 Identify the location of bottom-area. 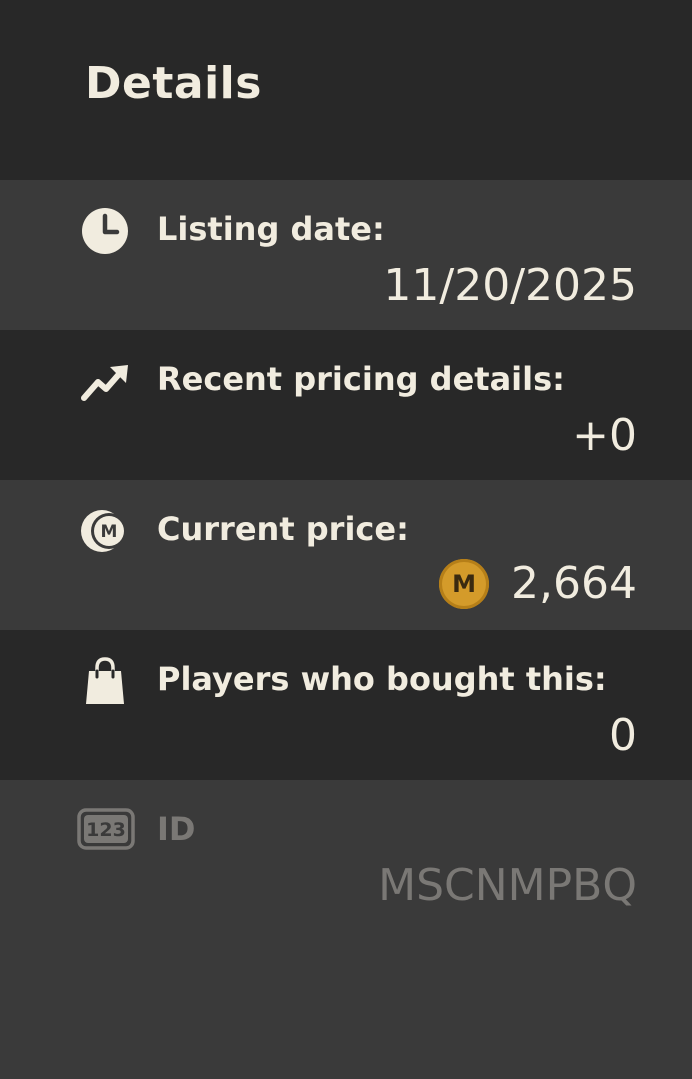
(346, 1004).